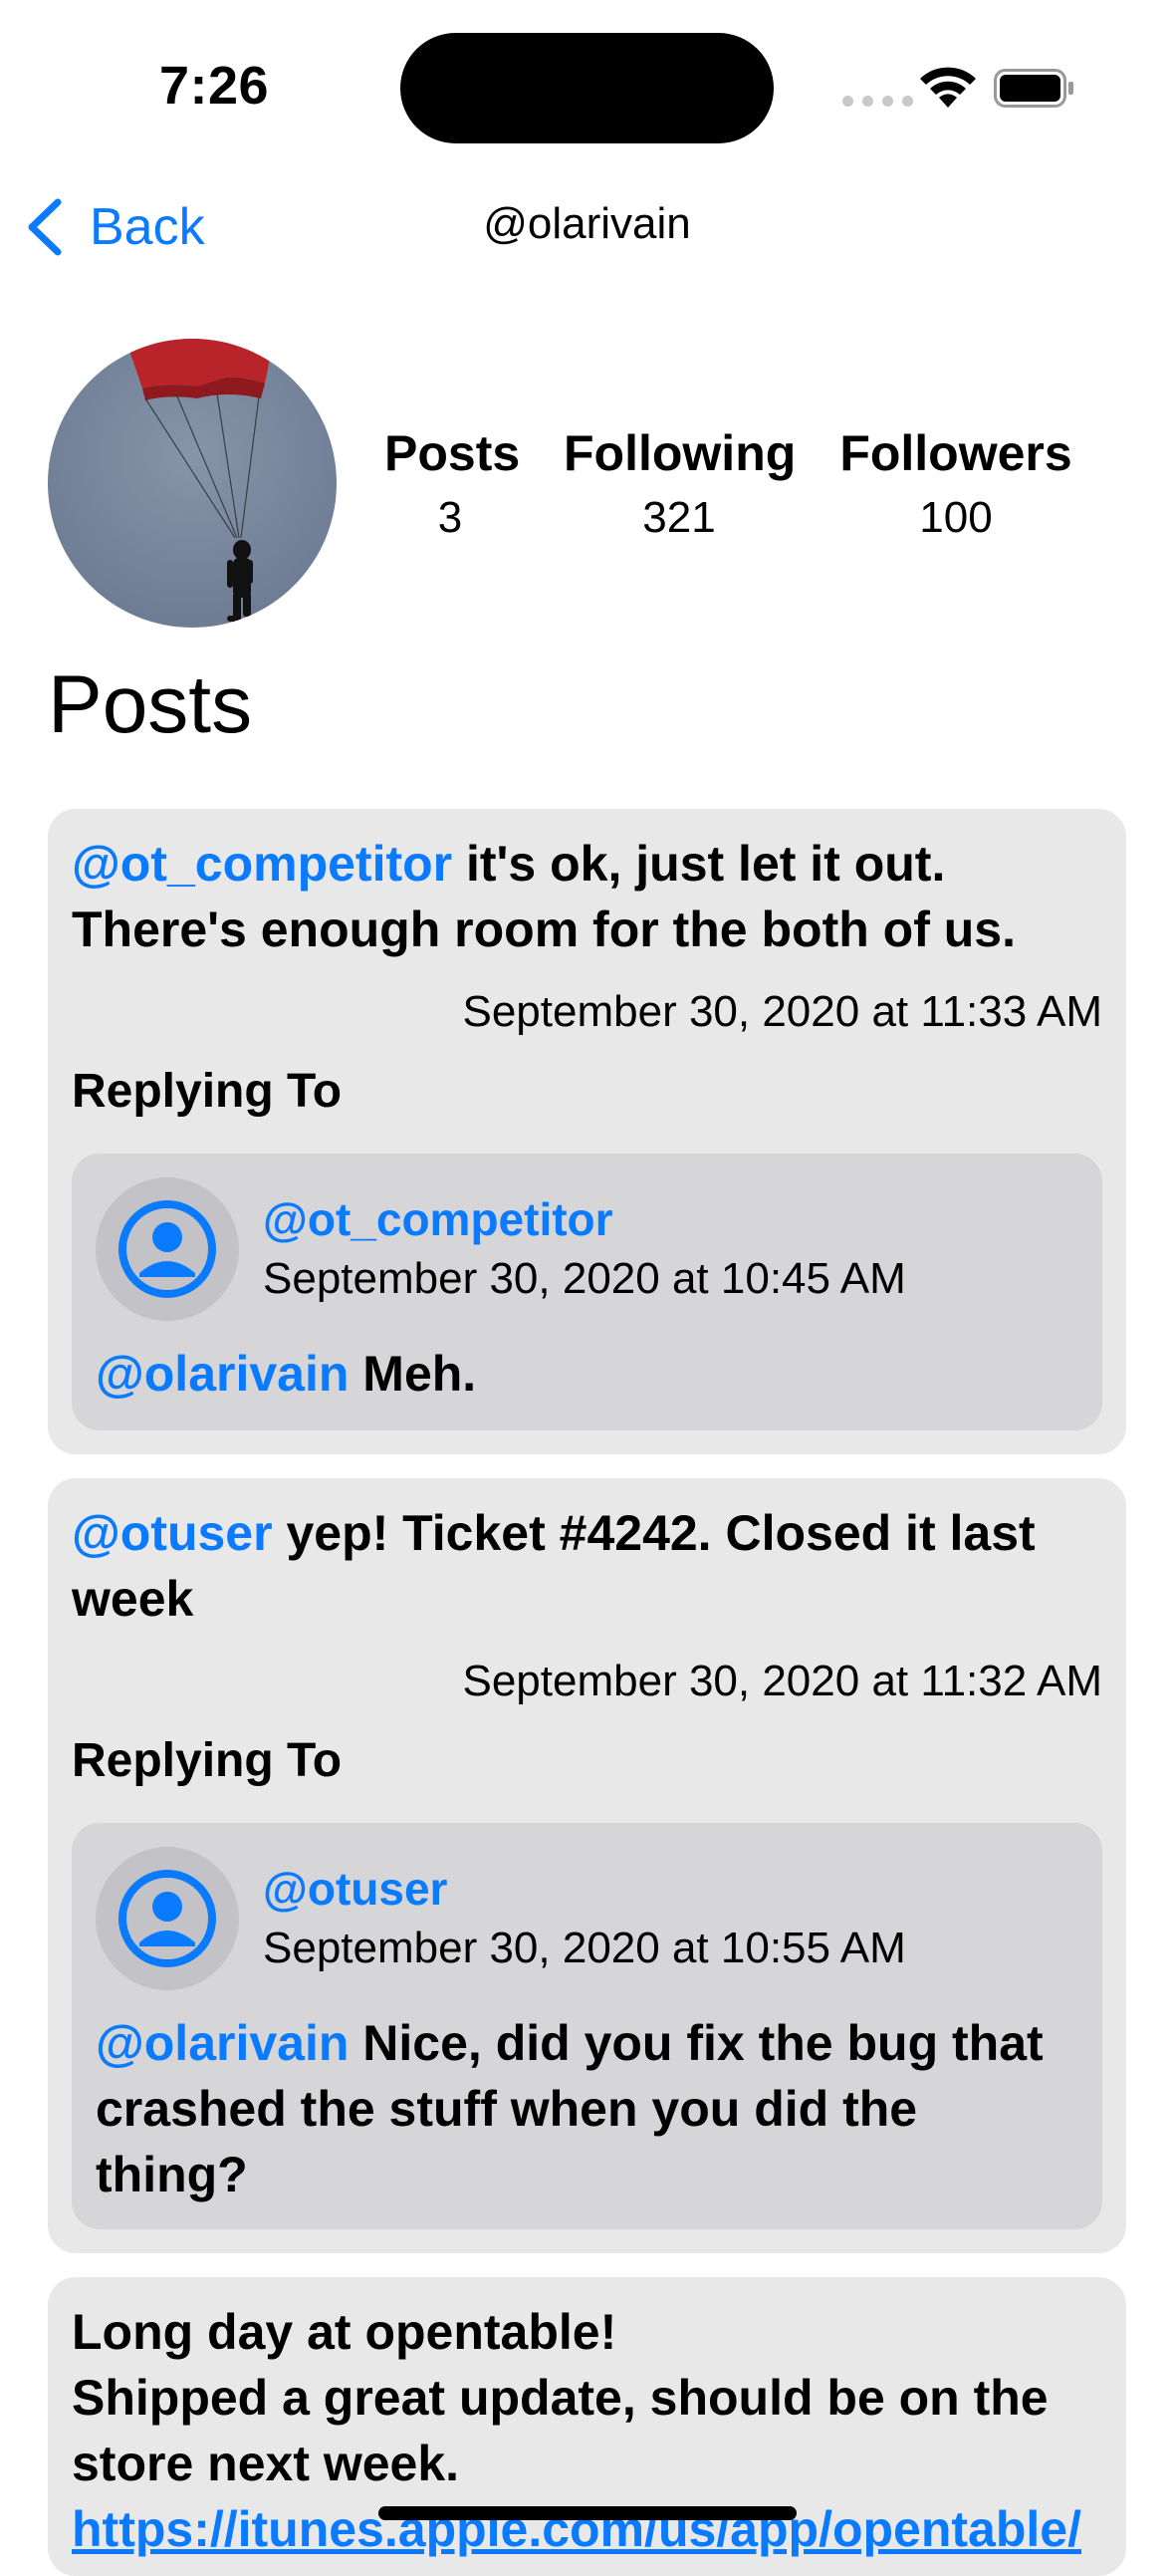 Image resolution: width=1174 pixels, height=2576 pixels. I want to click on stat-label: Followers, so click(955, 453).